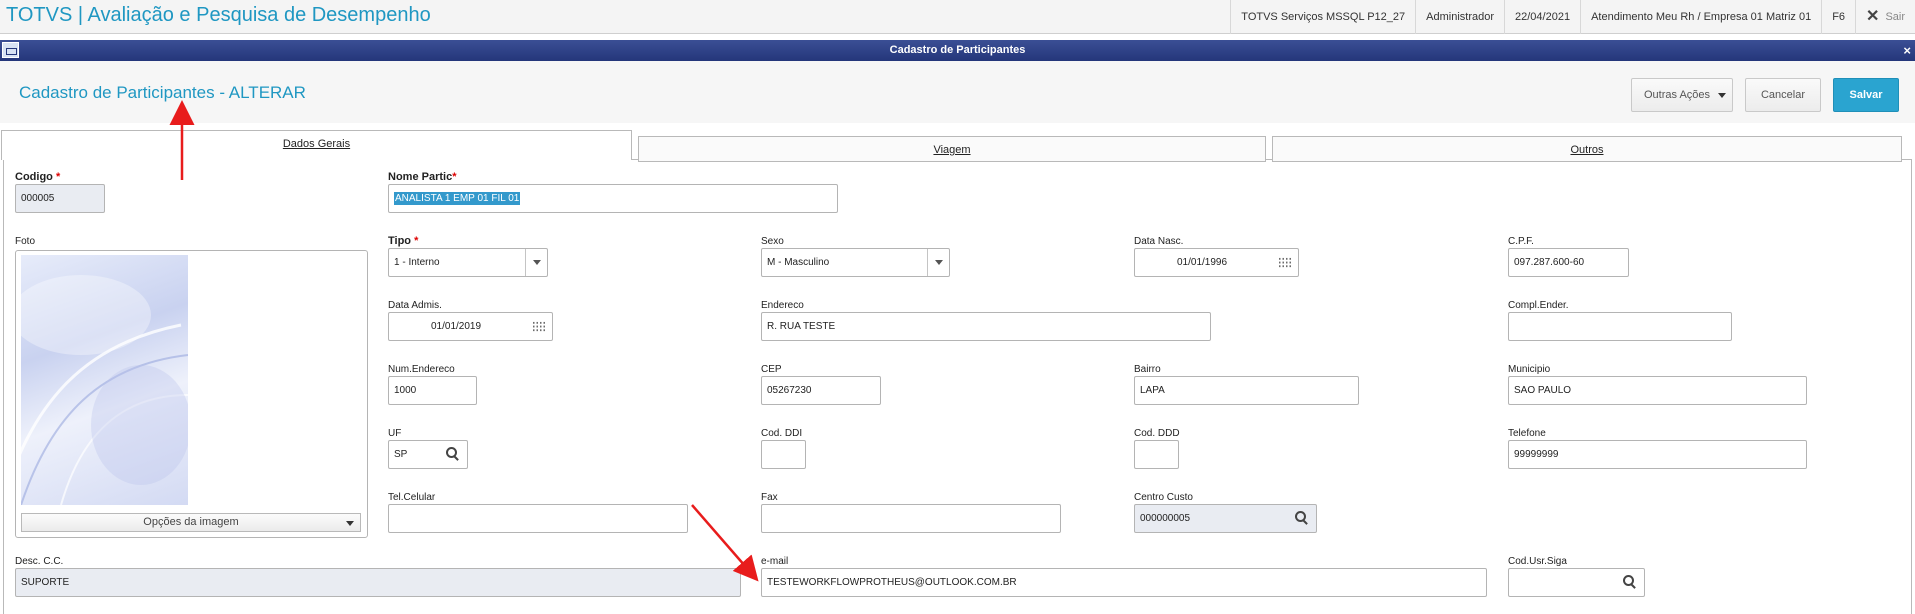 The image size is (1915, 614). I want to click on fax-label: Fax, so click(769, 497).